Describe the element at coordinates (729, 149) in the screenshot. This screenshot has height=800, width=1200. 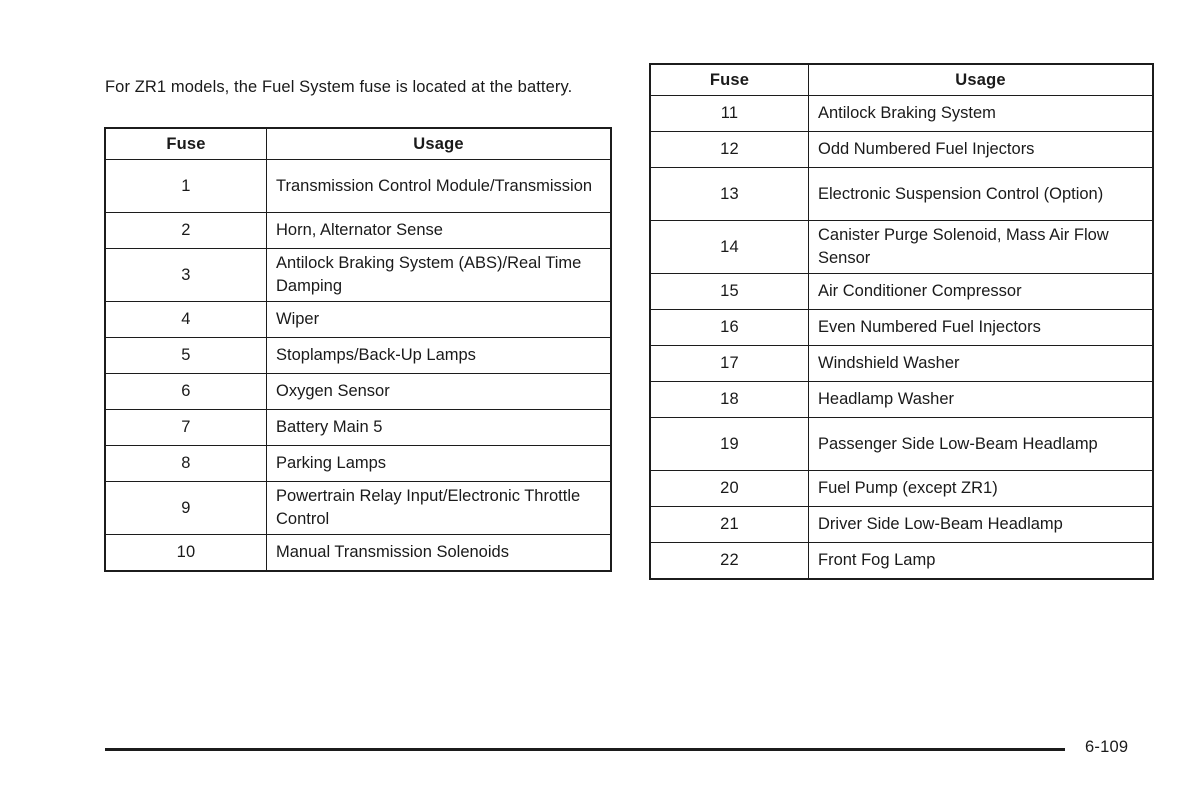
I see `fuse-number-cell: 12` at that location.